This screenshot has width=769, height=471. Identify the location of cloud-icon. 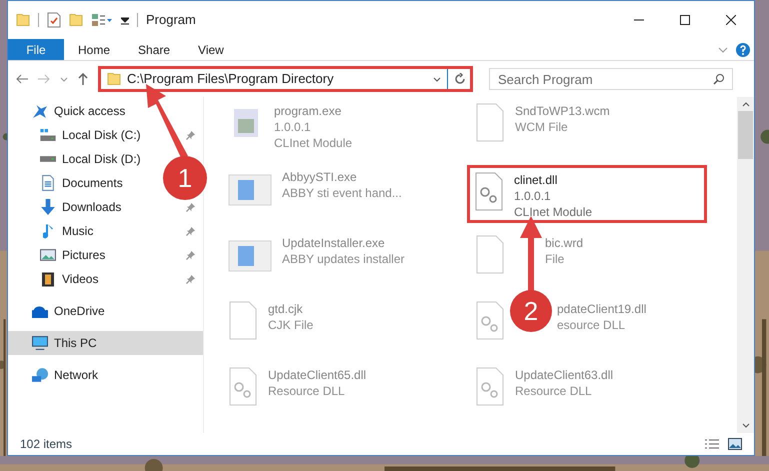
(40, 311).